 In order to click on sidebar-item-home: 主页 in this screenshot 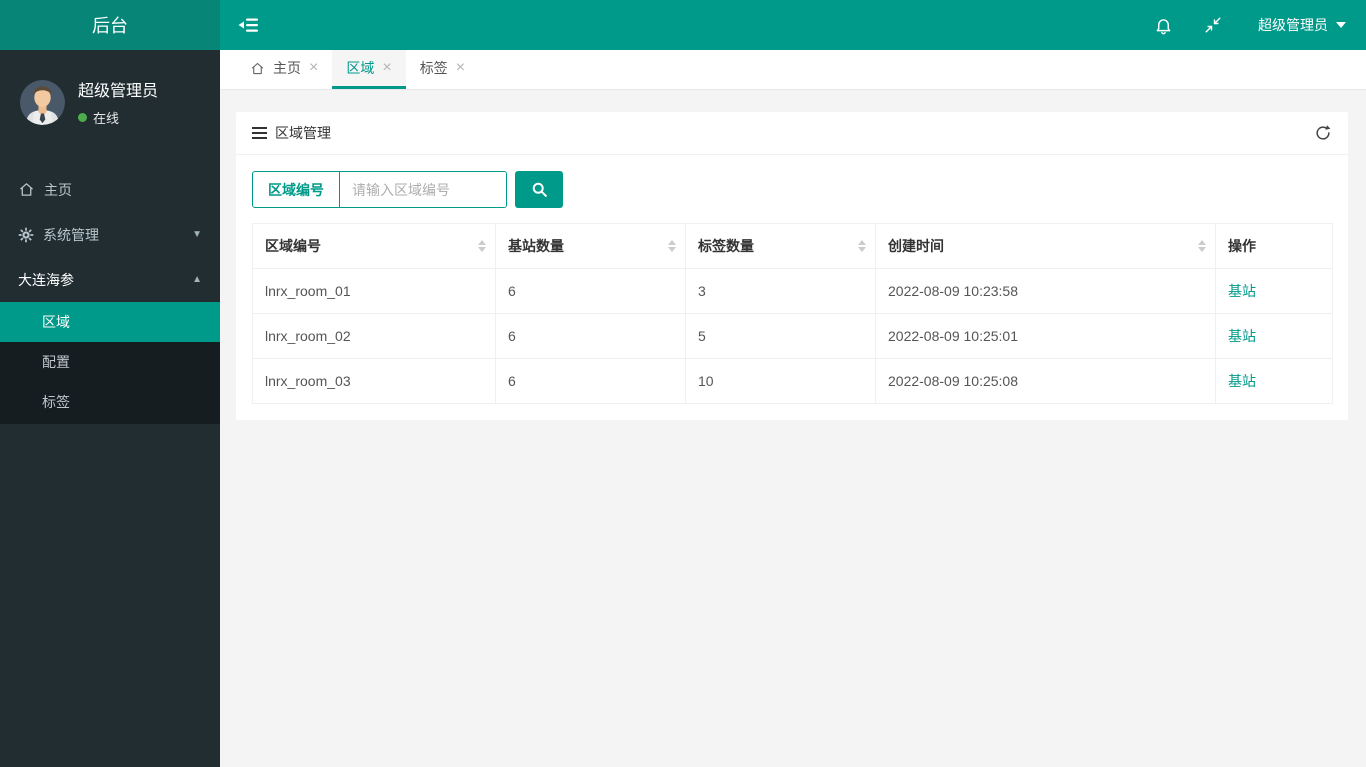, I will do `click(110, 189)`.